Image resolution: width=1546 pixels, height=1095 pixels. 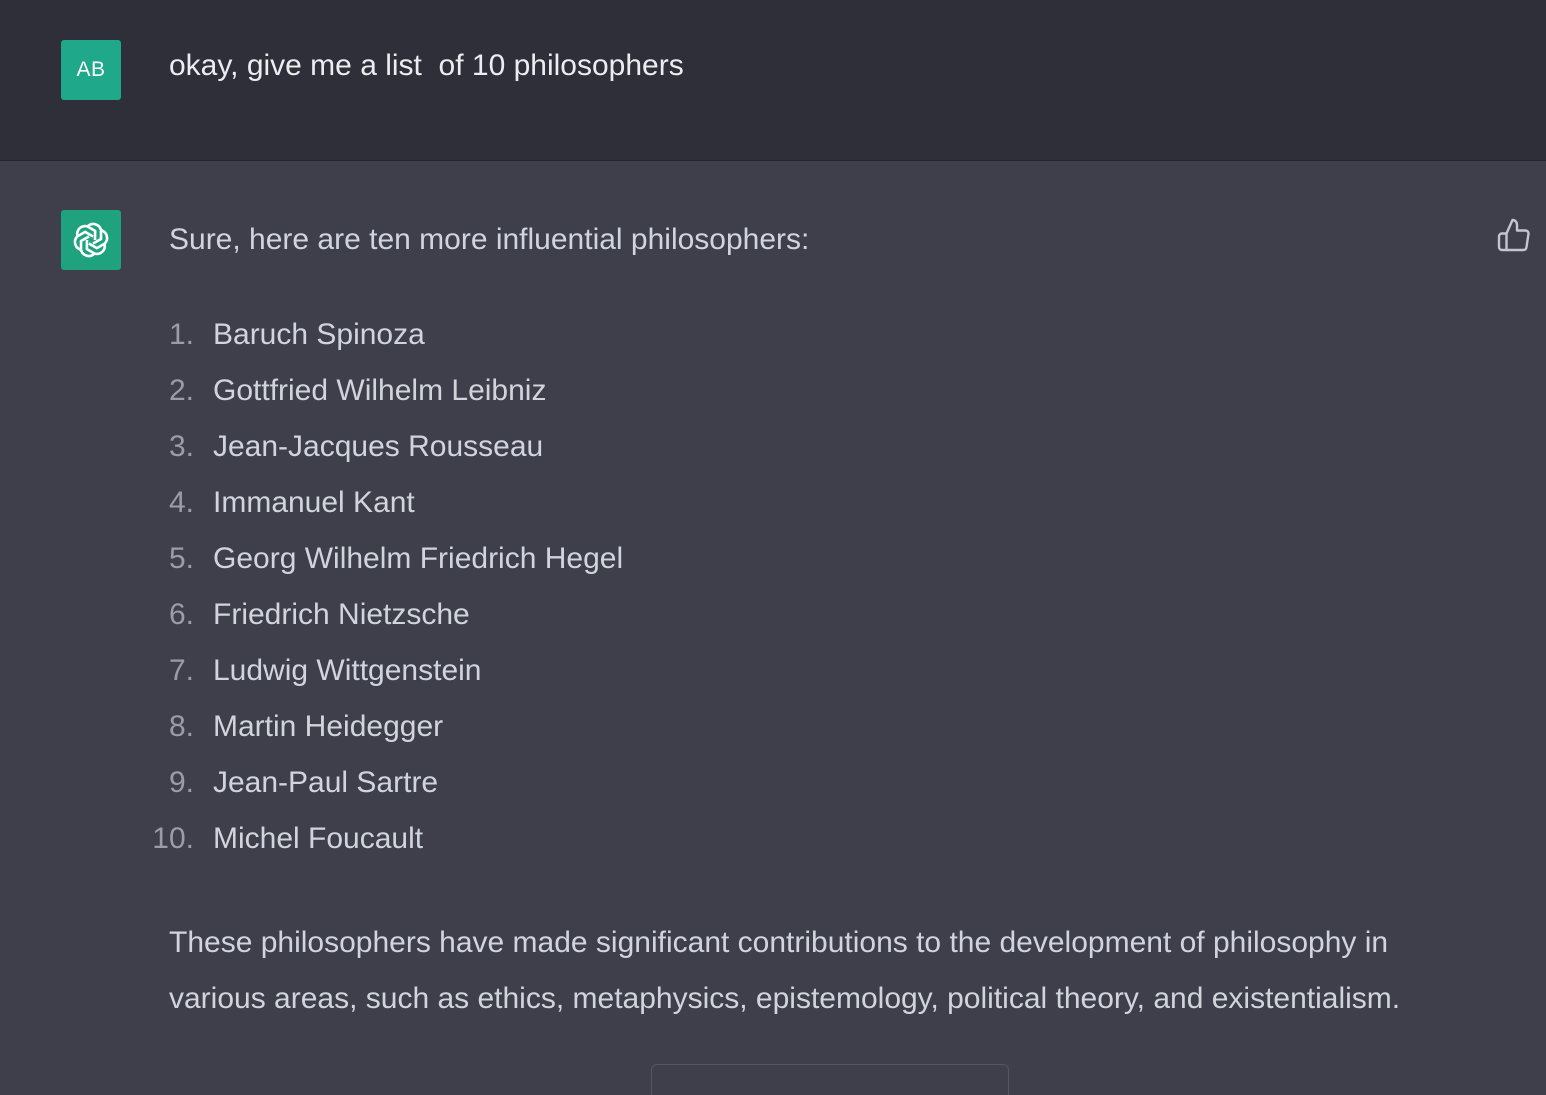 What do you see at coordinates (181, 334) in the screenshot?
I see `list-item-number: 1.` at bounding box center [181, 334].